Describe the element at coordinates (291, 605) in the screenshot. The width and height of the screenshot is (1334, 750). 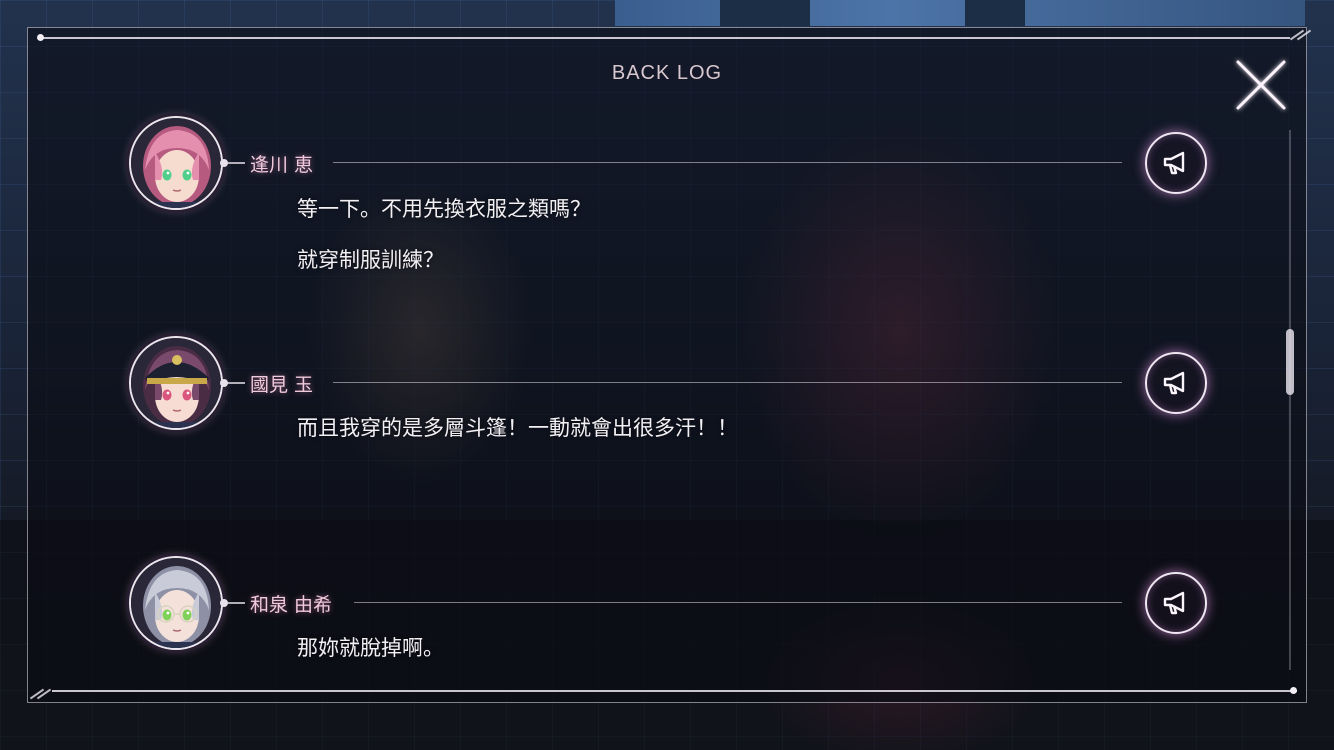
I see `speaker-name: 和泉 由希` at that location.